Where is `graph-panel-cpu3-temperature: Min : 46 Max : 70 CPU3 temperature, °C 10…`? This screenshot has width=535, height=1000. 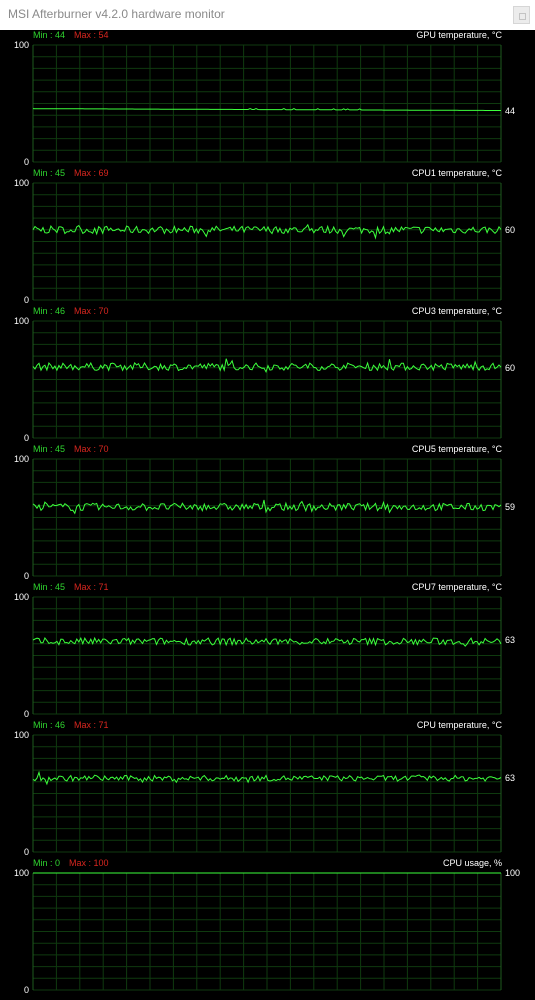
graph-panel-cpu3-temperature: Min : 46 Max : 70 CPU3 temperature, °C 10… is located at coordinates (267, 375).